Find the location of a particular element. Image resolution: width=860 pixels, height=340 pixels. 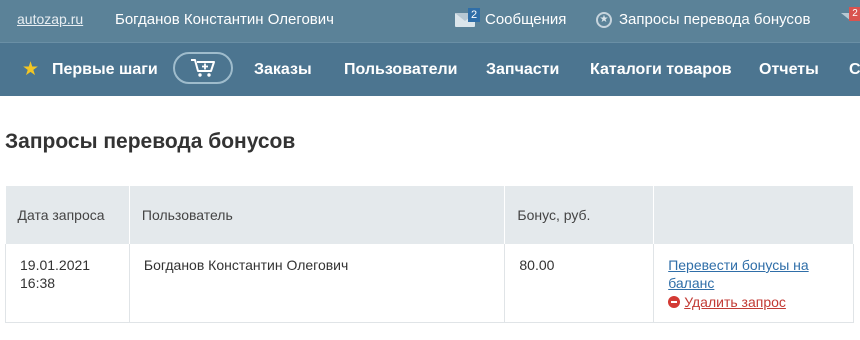

star-circle-icon: ★ is located at coordinates (604, 19).